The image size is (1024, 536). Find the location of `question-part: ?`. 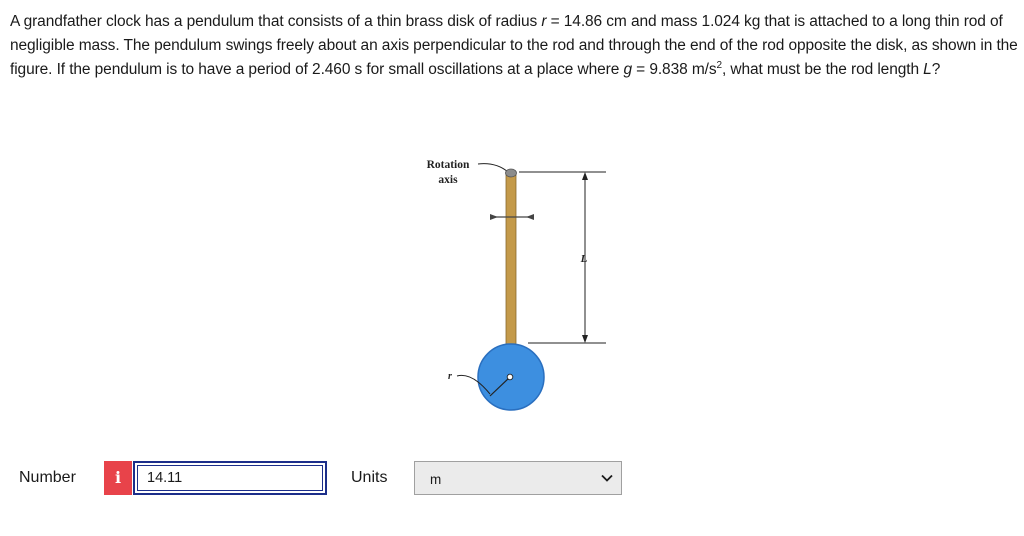

question-part: ? is located at coordinates (936, 69).